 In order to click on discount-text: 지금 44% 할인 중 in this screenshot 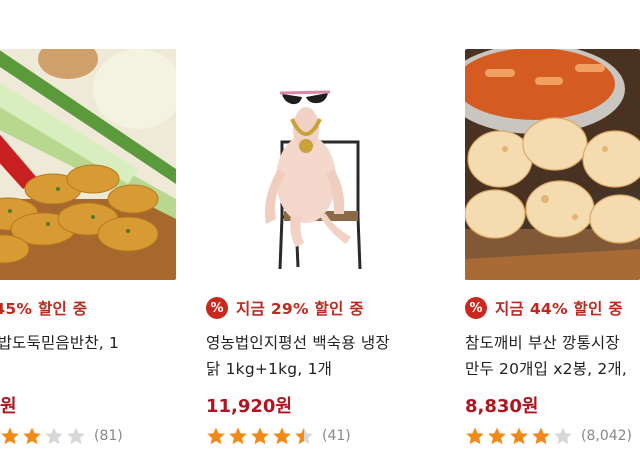, I will do `click(559, 309)`.